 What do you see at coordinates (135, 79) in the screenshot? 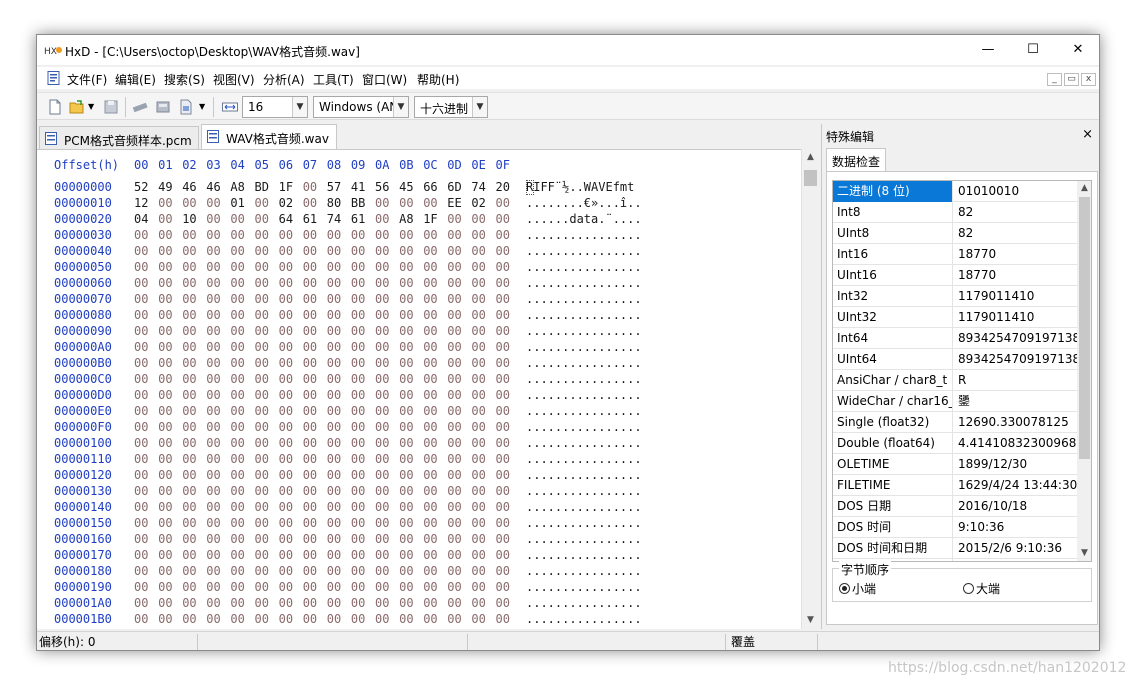
I see `menu-edit: 编辑(E)` at bounding box center [135, 79].